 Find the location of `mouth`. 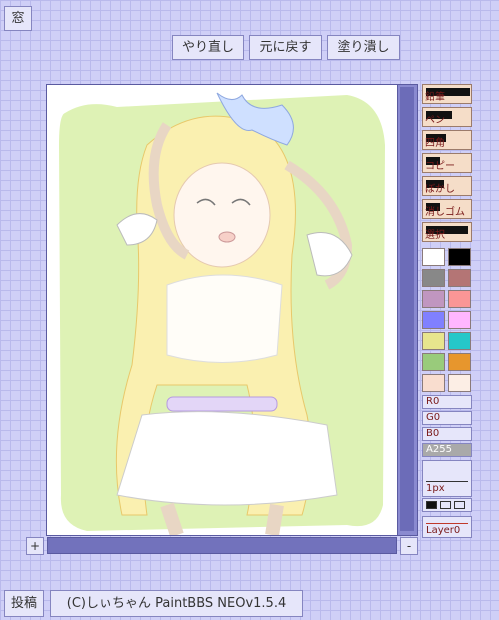

mouth is located at coordinates (227, 237).